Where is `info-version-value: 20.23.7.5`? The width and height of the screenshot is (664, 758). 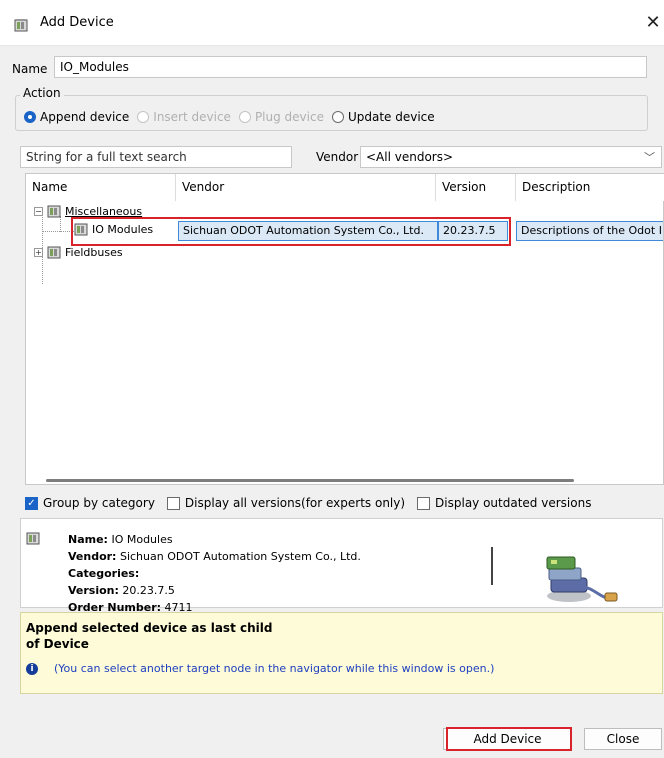
info-version-value: 20.23.7.5 is located at coordinates (148, 590).